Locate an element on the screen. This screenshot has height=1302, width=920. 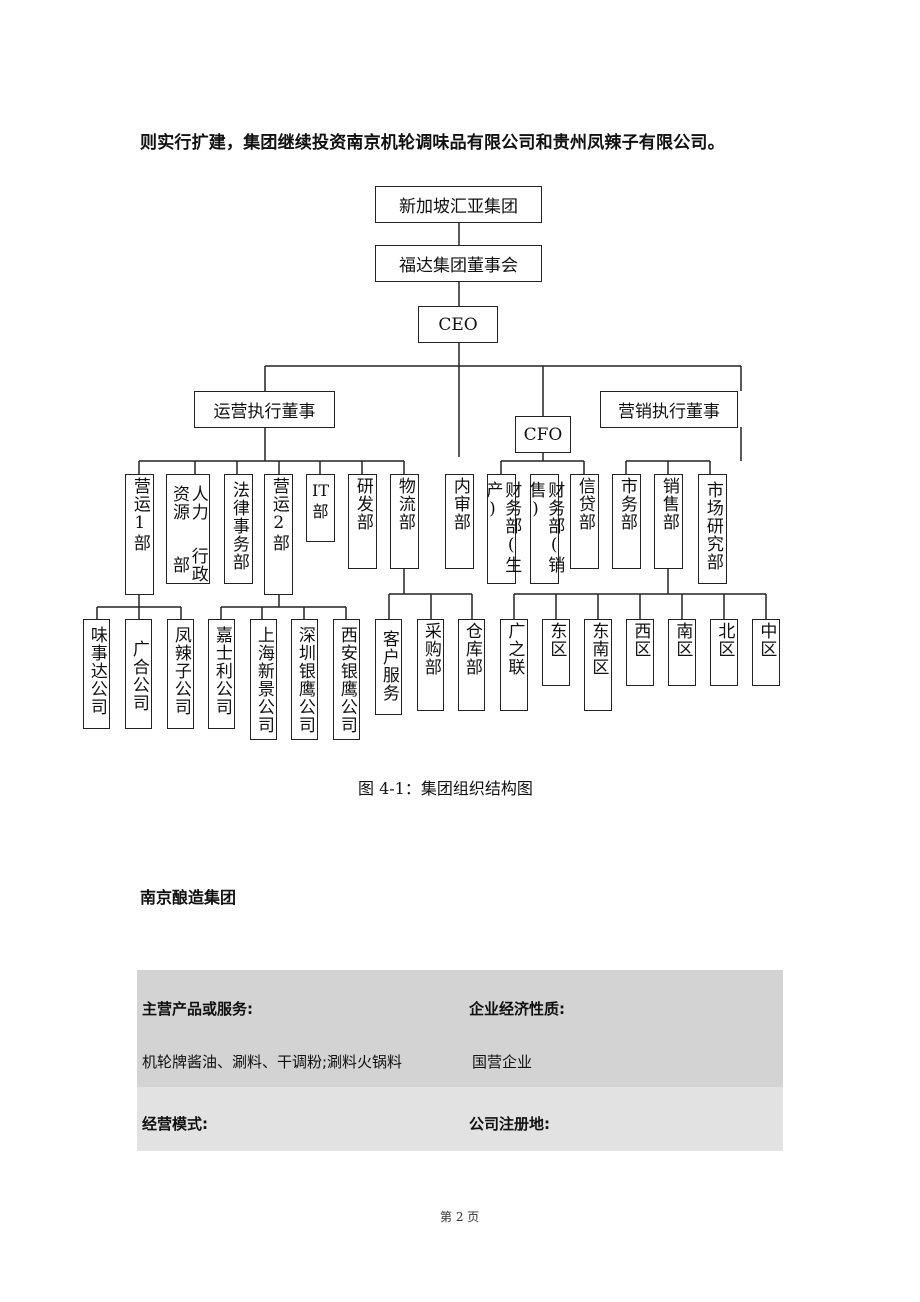
org-node-sales-dept: 销售部 is located at coordinates (668, 521).